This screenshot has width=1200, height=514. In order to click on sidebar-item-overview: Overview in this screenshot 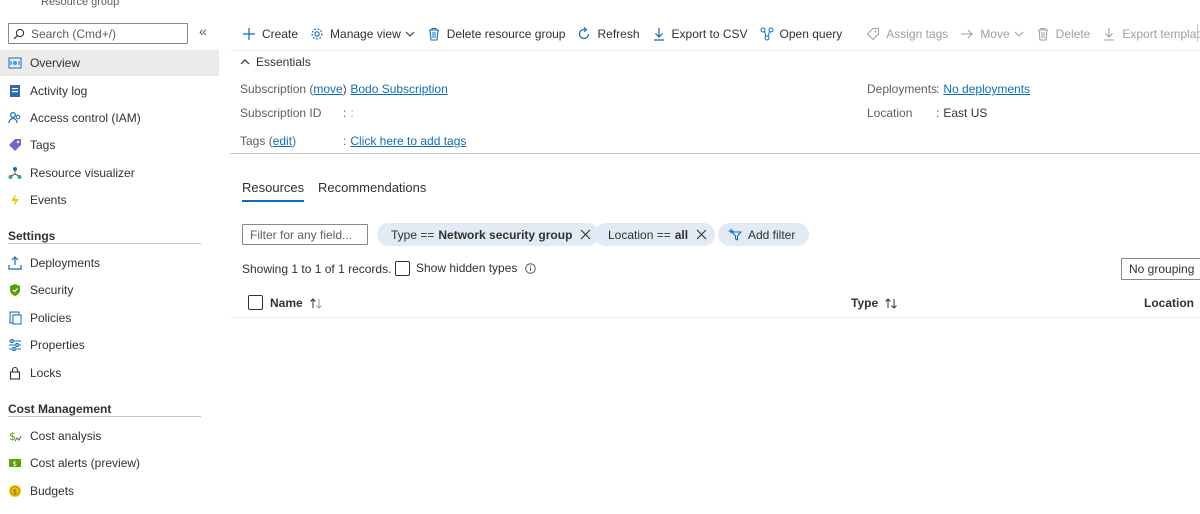, I will do `click(109, 63)`.